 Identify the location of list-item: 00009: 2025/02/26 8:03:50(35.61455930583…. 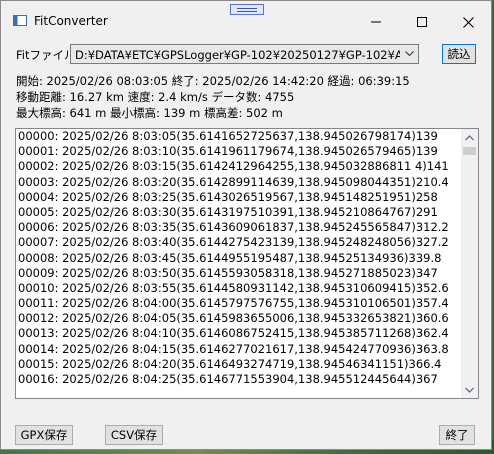
(238, 273).